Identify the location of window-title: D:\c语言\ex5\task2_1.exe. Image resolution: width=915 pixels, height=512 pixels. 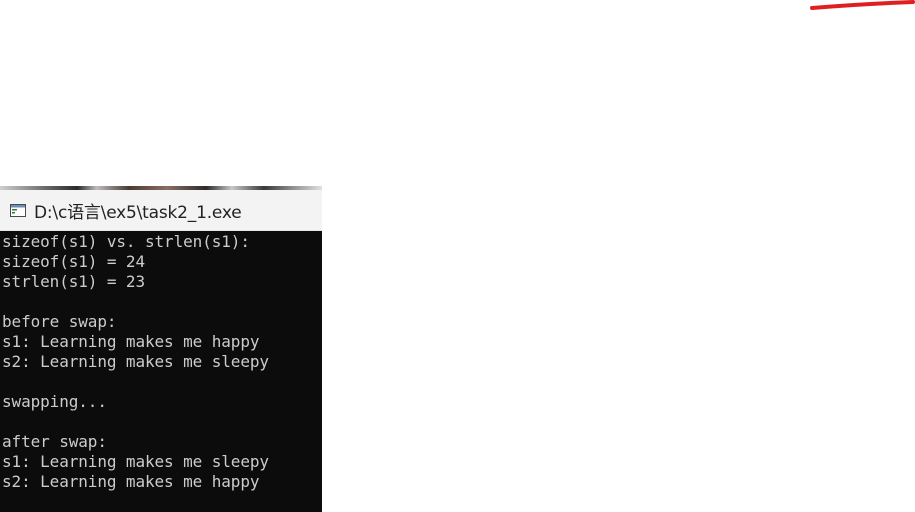
(138, 212).